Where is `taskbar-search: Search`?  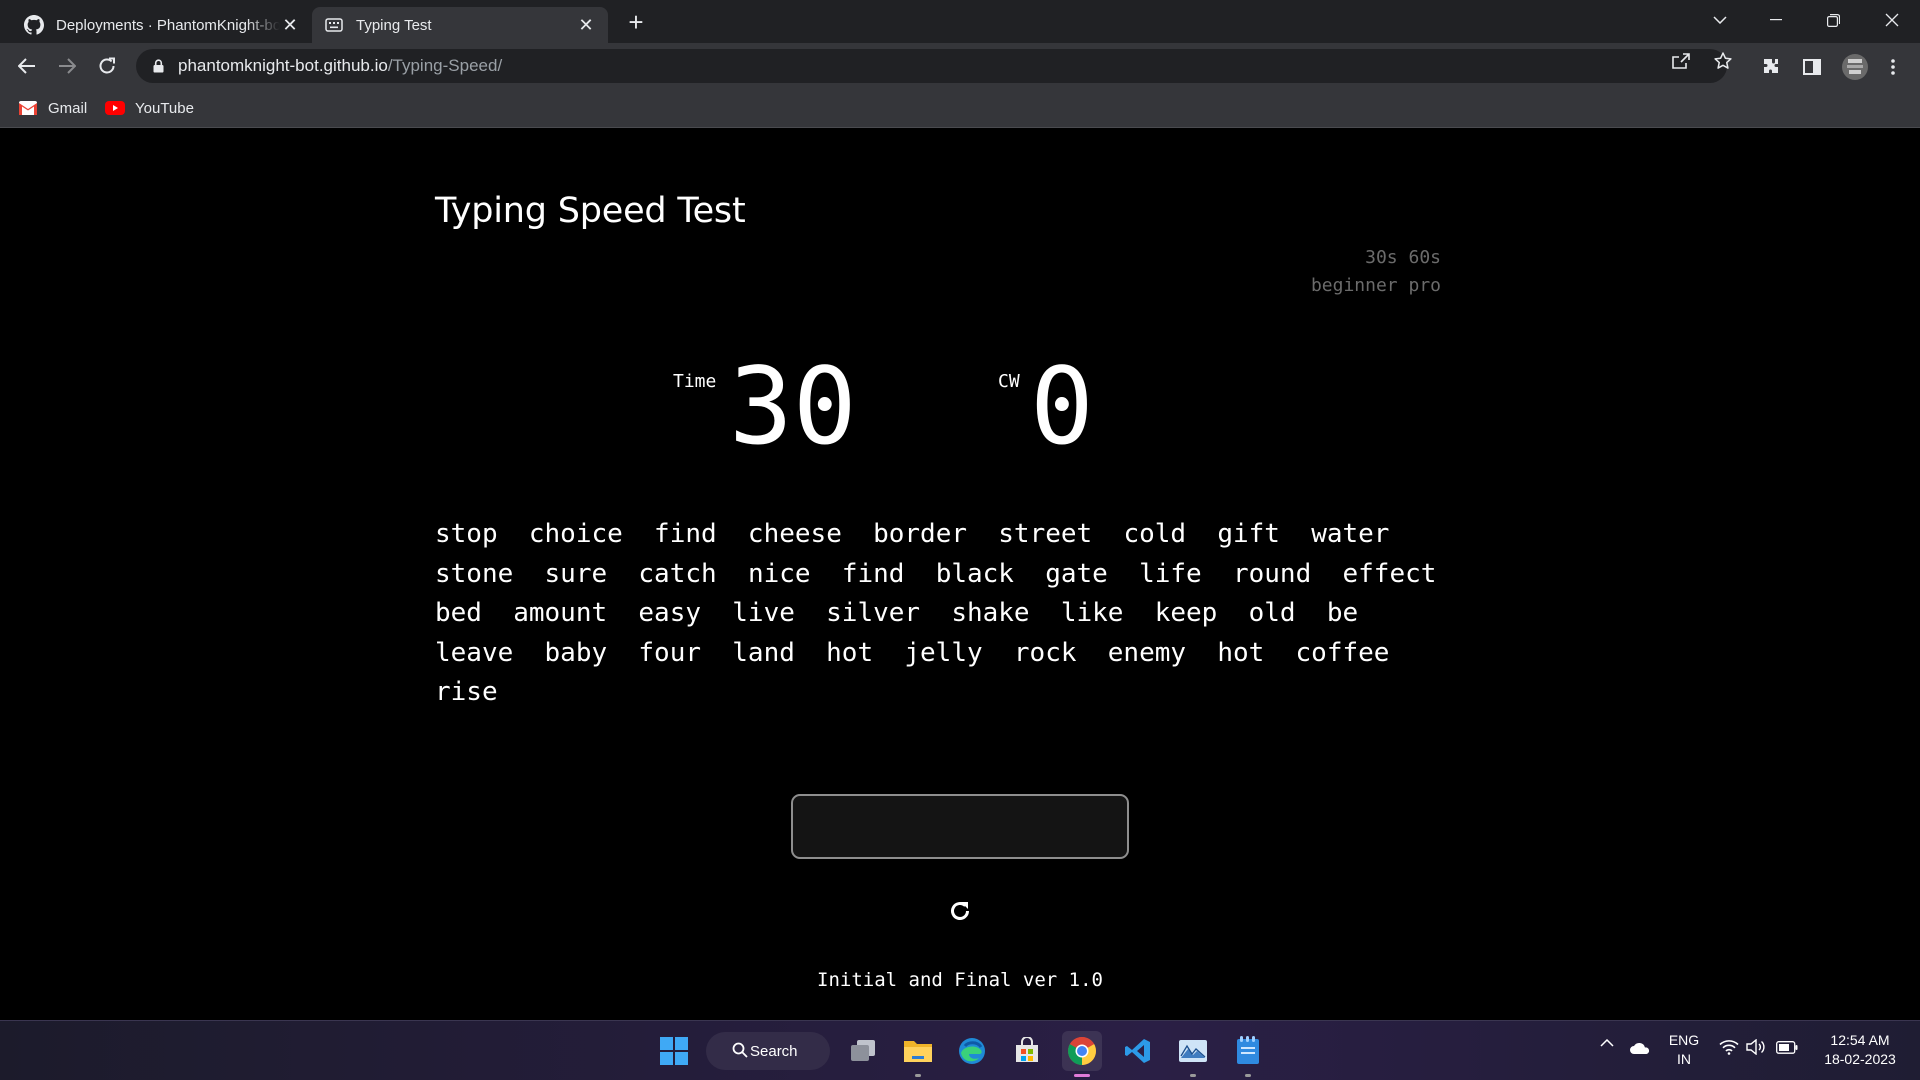 taskbar-search: Search is located at coordinates (768, 1051).